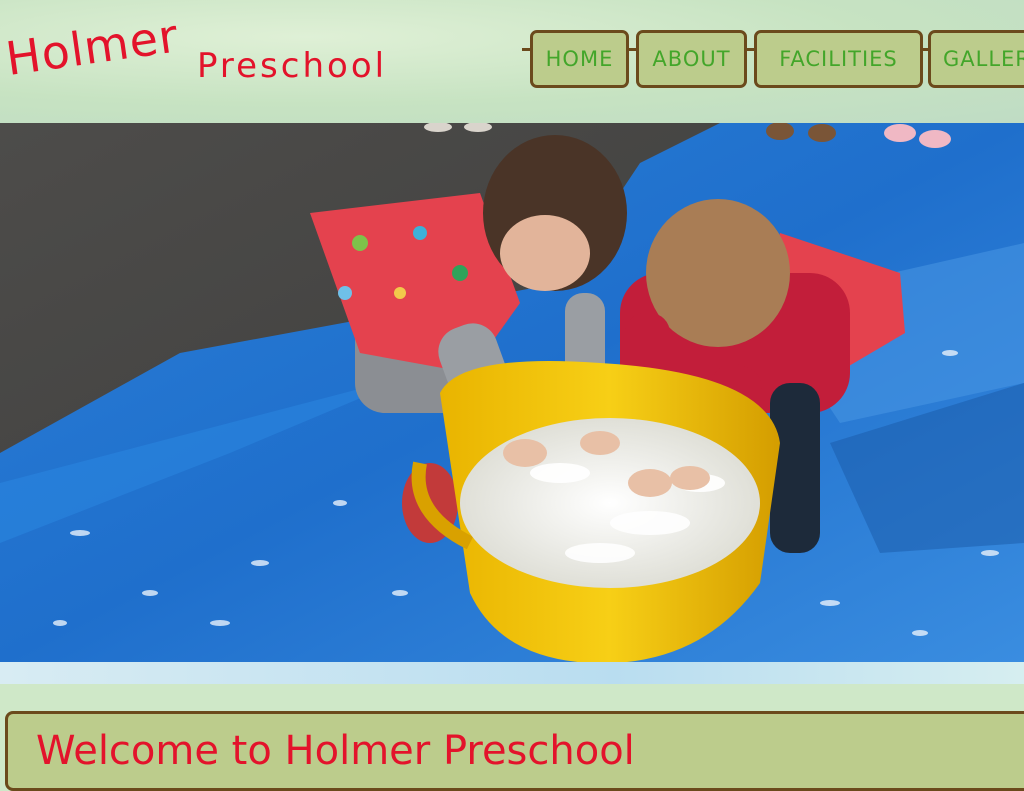 Image resolution: width=1024 pixels, height=791 pixels. Describe the element at coordinates (579, 59) in the screenshot. I see `nav-home: HOME` at that location.